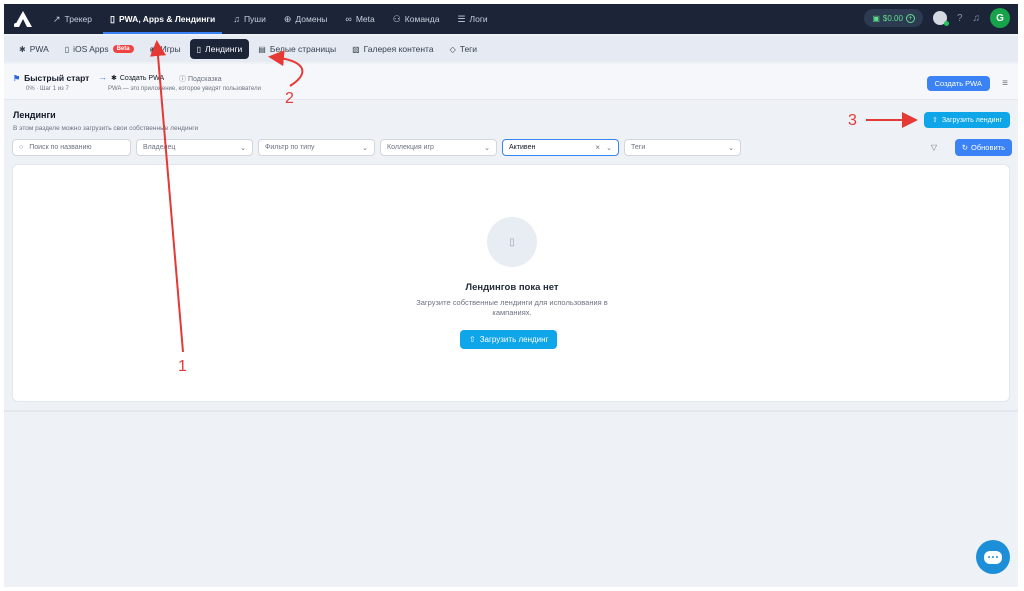  Describe the element at coordinates (398, 49) in the screenshot. I see `subnav-item-label: Галерея контента` at that location.